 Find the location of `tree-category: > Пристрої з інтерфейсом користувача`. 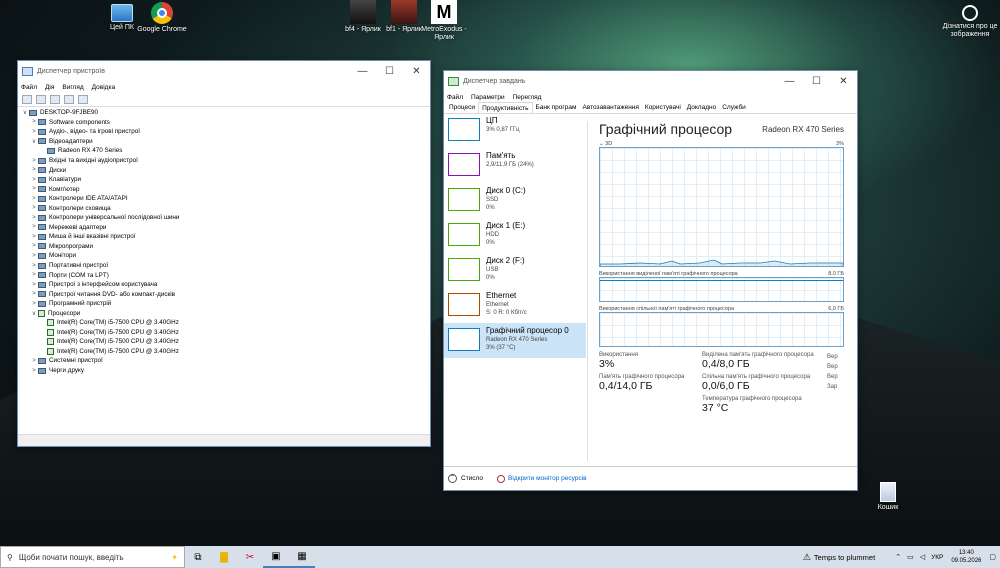

tree-category: > Пристрої з інтерфейсом користувача is located at coordinates (224, 285).